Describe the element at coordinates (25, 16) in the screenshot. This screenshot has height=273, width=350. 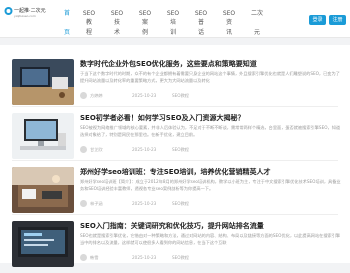
I see `site-logo-subtext: yiqituiseo.com` at that location.